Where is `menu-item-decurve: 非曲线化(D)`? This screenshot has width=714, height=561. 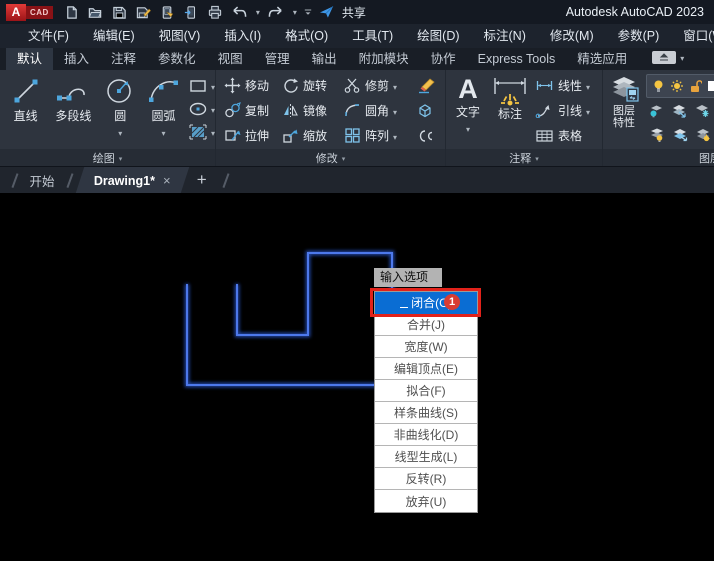 menu-item-decurve: 非曲线化(D) is located at coordinates (426, 435).